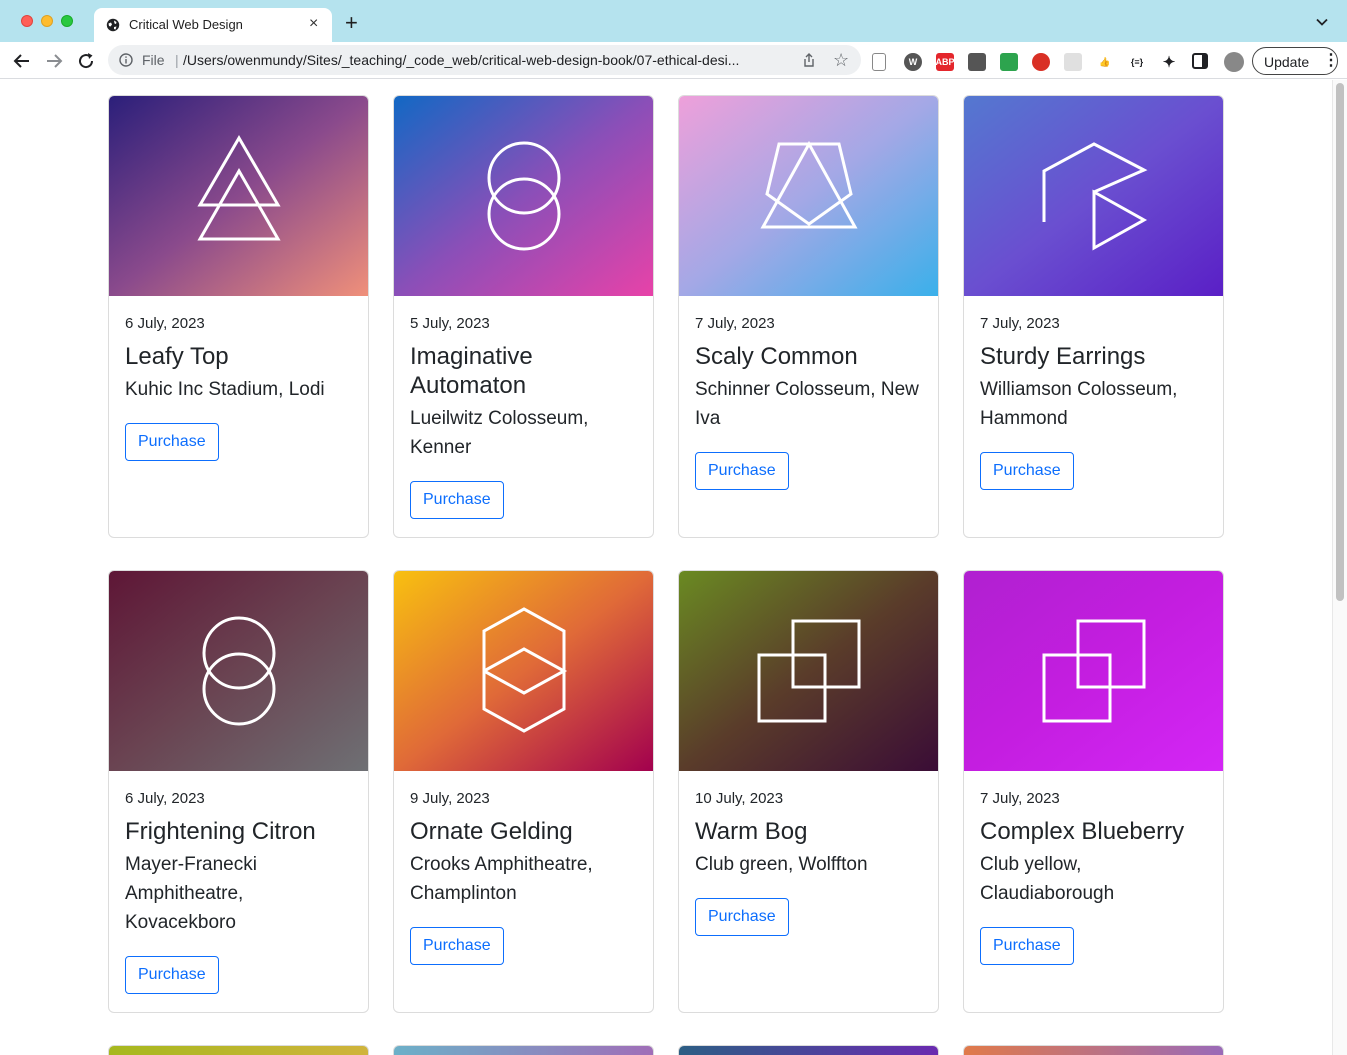  Describe the element at coordinates (220, 831) in the screenshot. I see `event-title: Frightening Citron` at that location.